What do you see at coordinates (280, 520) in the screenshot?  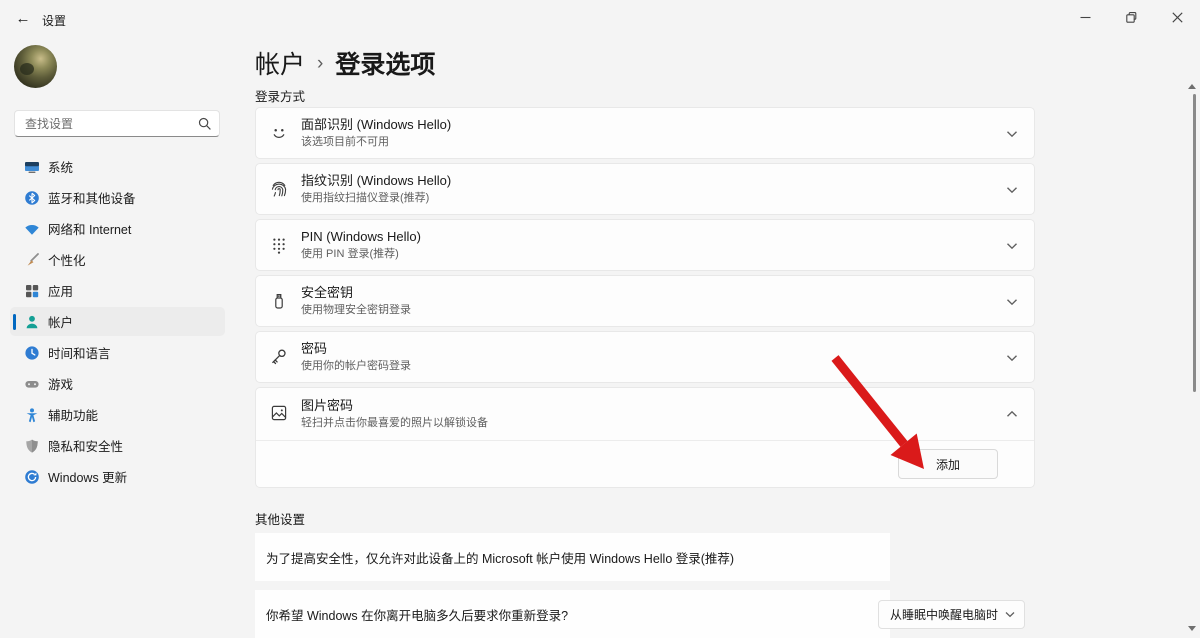 I see `section-additional-settings: 其他设置` at bounding box center [280, 520].